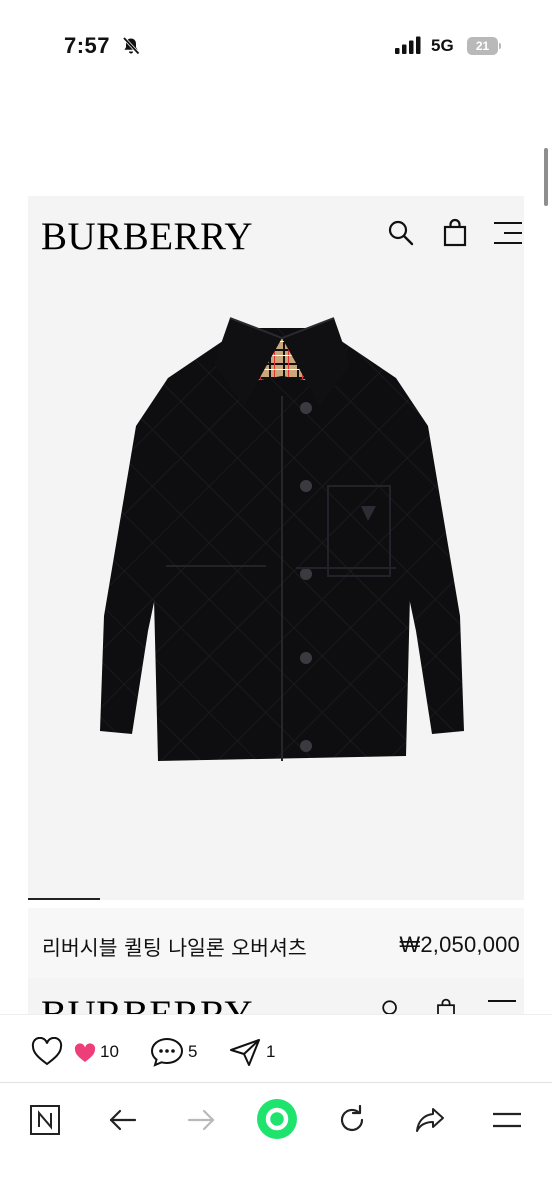 Image resolution: width=552 pixels, height=1200 pixels. I want to click on battery-icon: 21, so click(484, 46).